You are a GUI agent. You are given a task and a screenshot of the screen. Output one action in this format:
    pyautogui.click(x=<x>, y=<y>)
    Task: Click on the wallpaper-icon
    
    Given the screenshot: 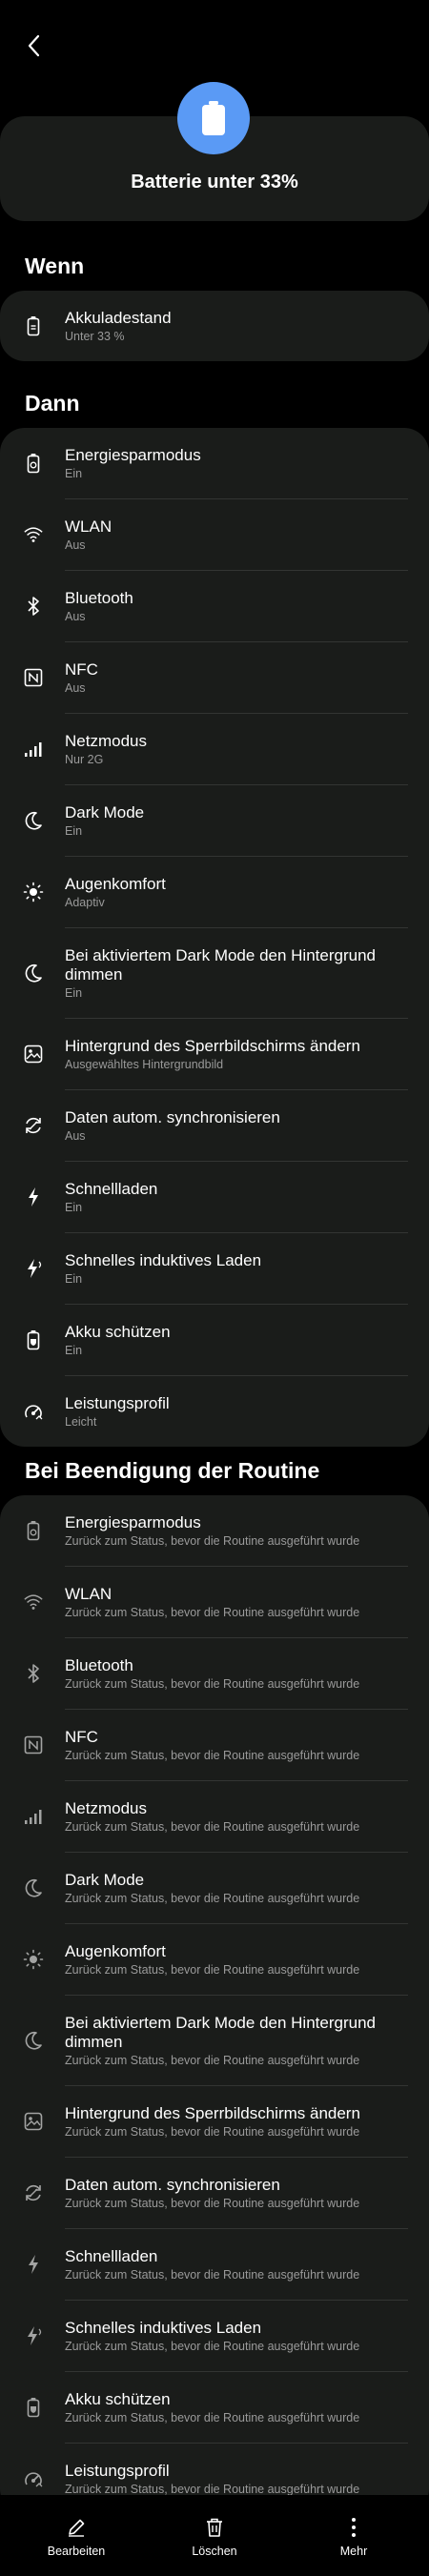 What is the action you would take?
    pyautogui.click(x=33, y=1054)
    